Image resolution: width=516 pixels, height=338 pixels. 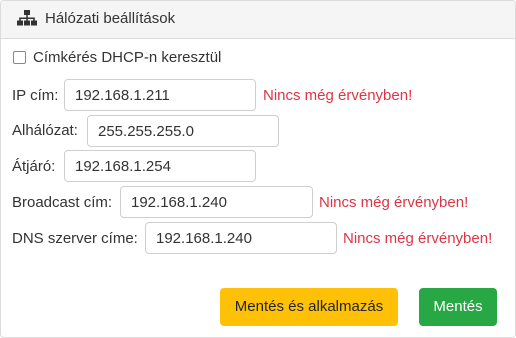 What do you see at coordinates (160, 95) in the screenshot?
I see `ip-address-input` at bounding box center [160, 95].